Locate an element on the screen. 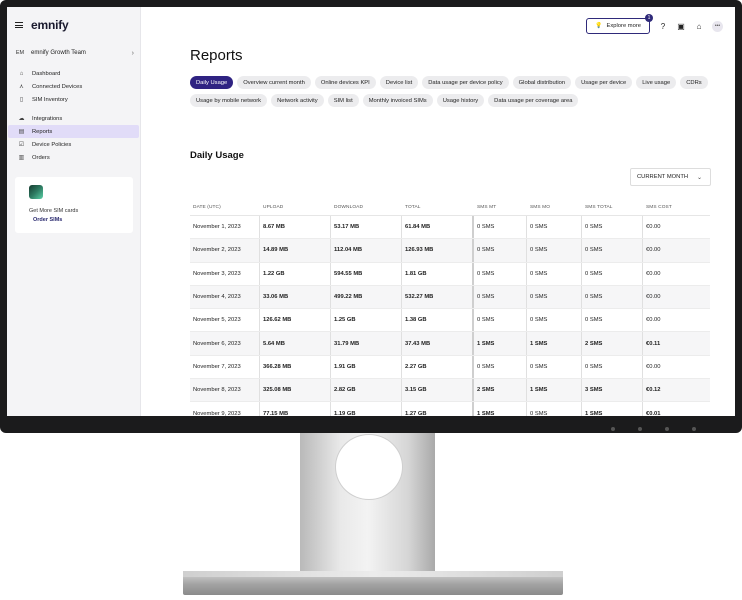 This screenshot has height=600, width=742. table-cell: 37.43 MB is located at coordinates (436, 343).